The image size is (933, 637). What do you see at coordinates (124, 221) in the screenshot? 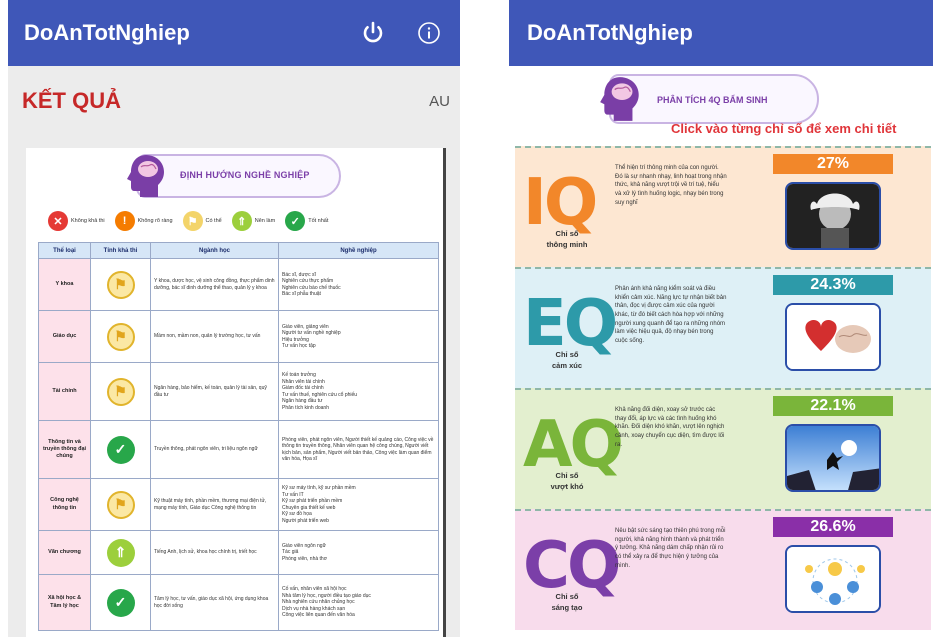
I see `legend-symbol-icon: !` at bounding box center [124, 221].